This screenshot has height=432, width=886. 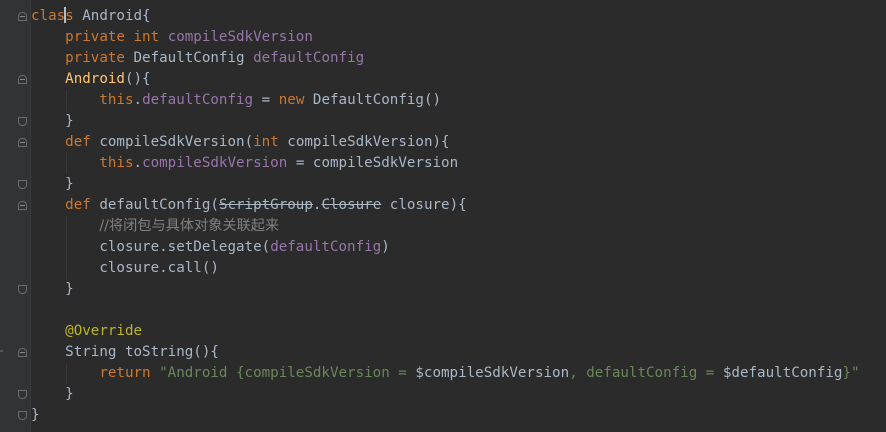 What do you see at coordinates (424, 205) in the screenshot?
I see `param-token: closure){` at bounding box center [424, 205].